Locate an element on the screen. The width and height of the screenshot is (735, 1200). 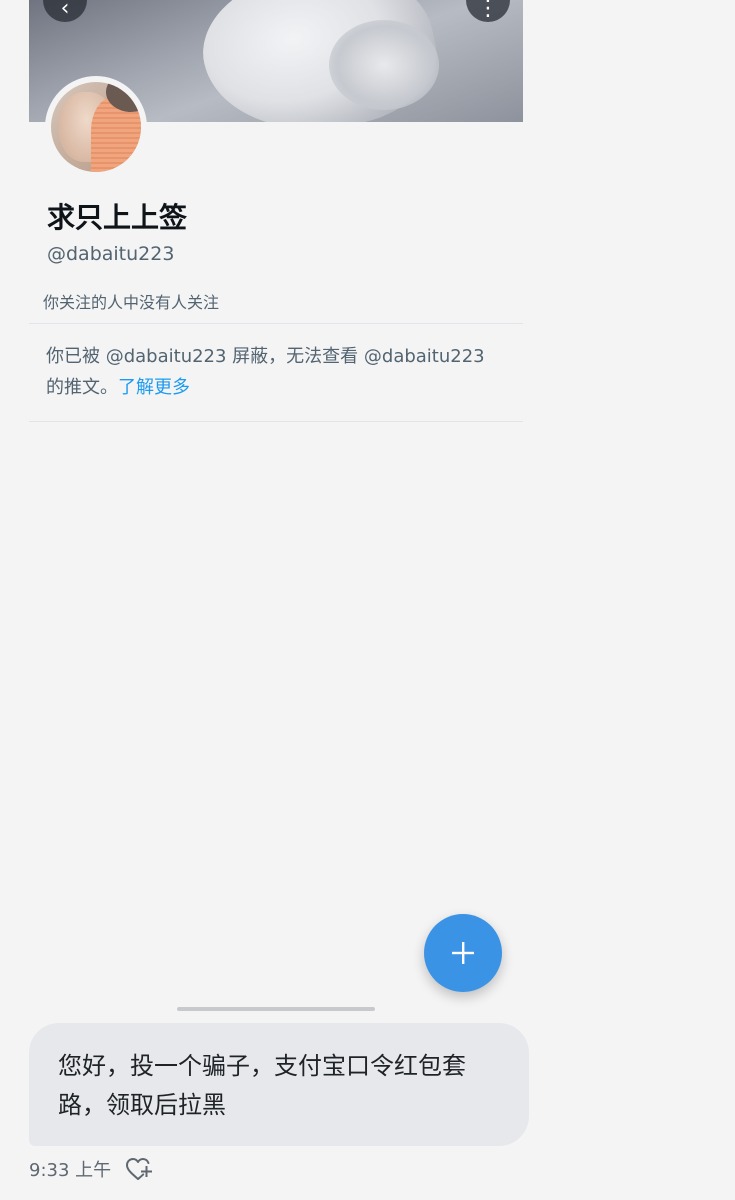
plus-icon is located at coordinates (463, 953).